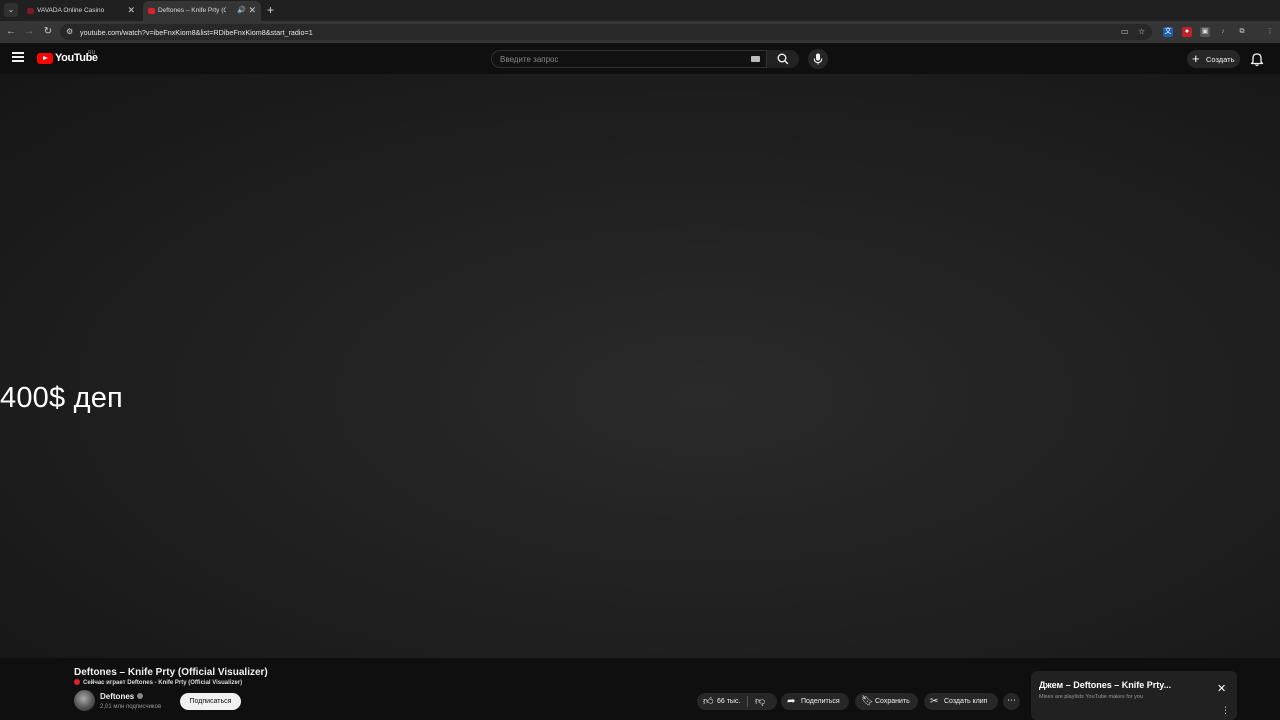 Image resolution: width=1280 pixels, height=720 pixels. What do you see at coordinates (48, 32) in the screenshot?
I see `reload-icon: ↻` at bounding box center [48, 32].